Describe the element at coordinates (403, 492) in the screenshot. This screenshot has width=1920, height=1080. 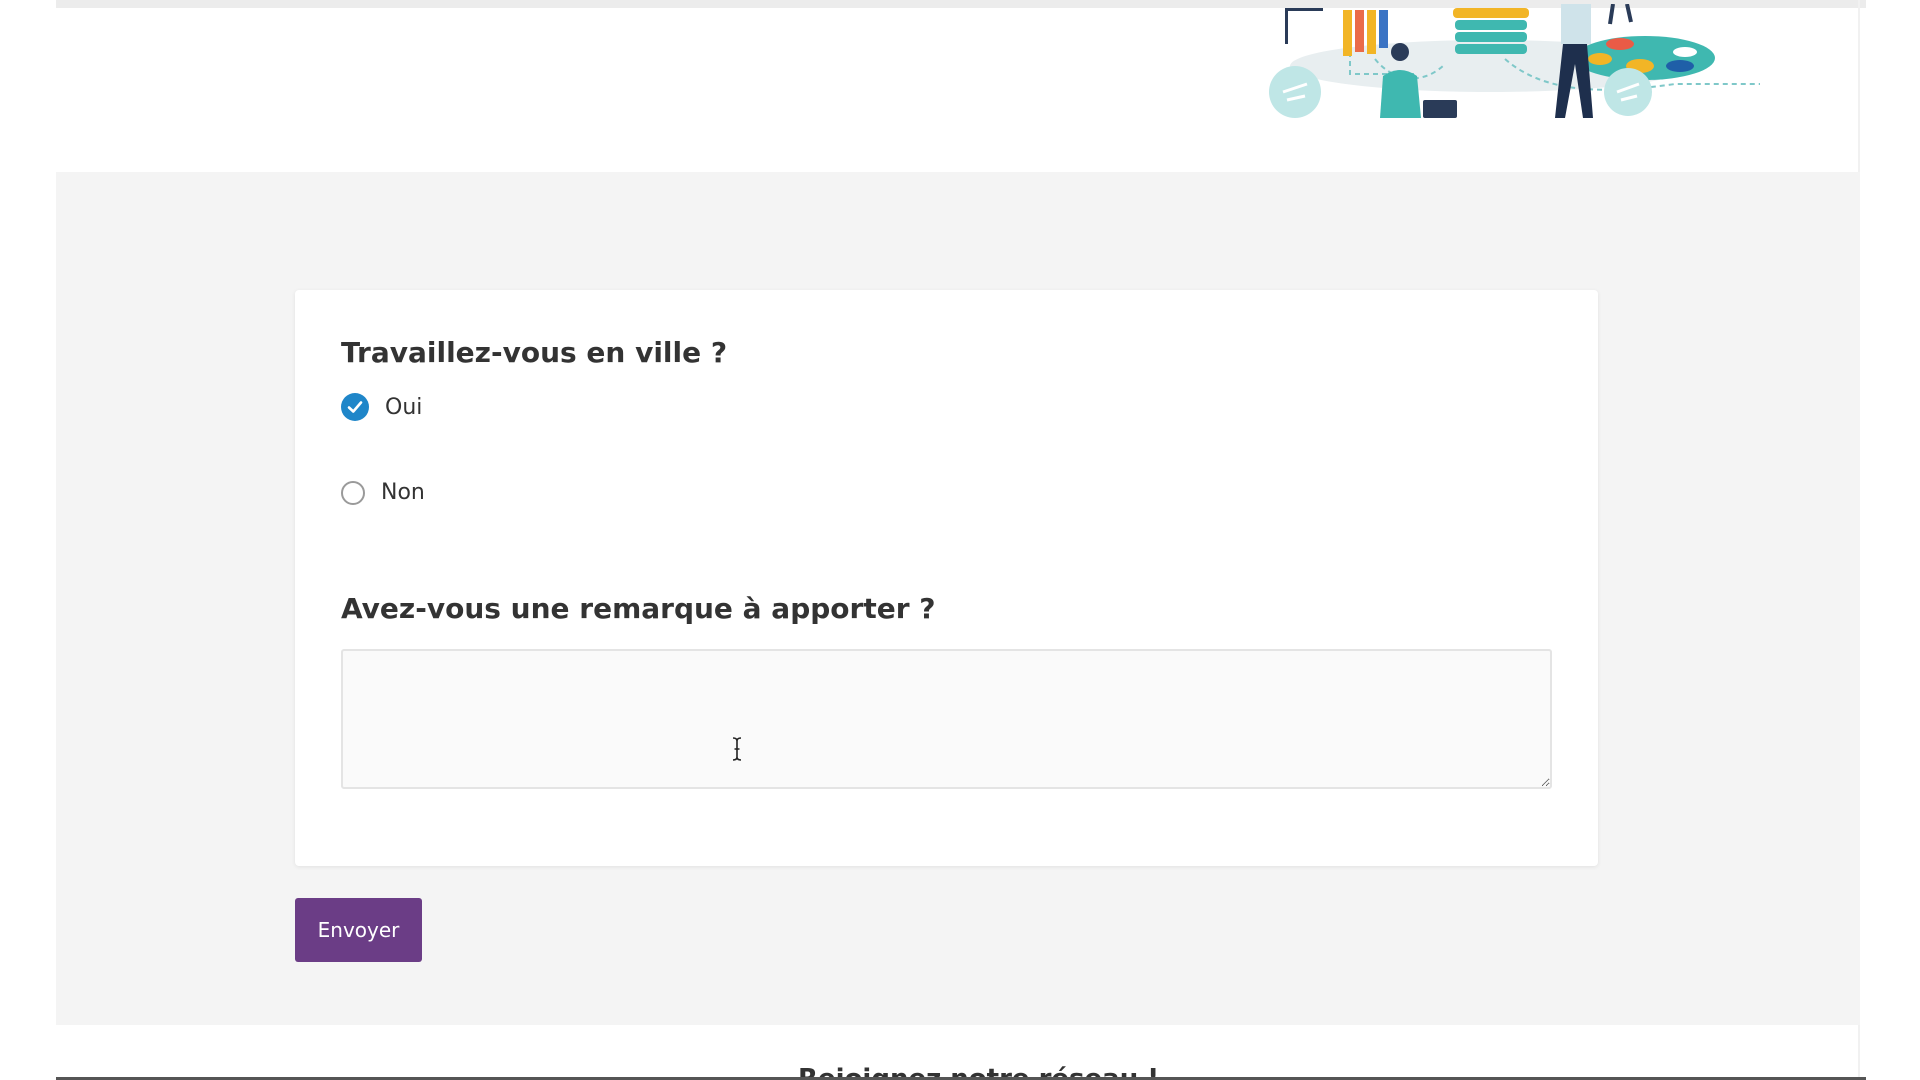
I see `radio-label-non: Non` at that location.